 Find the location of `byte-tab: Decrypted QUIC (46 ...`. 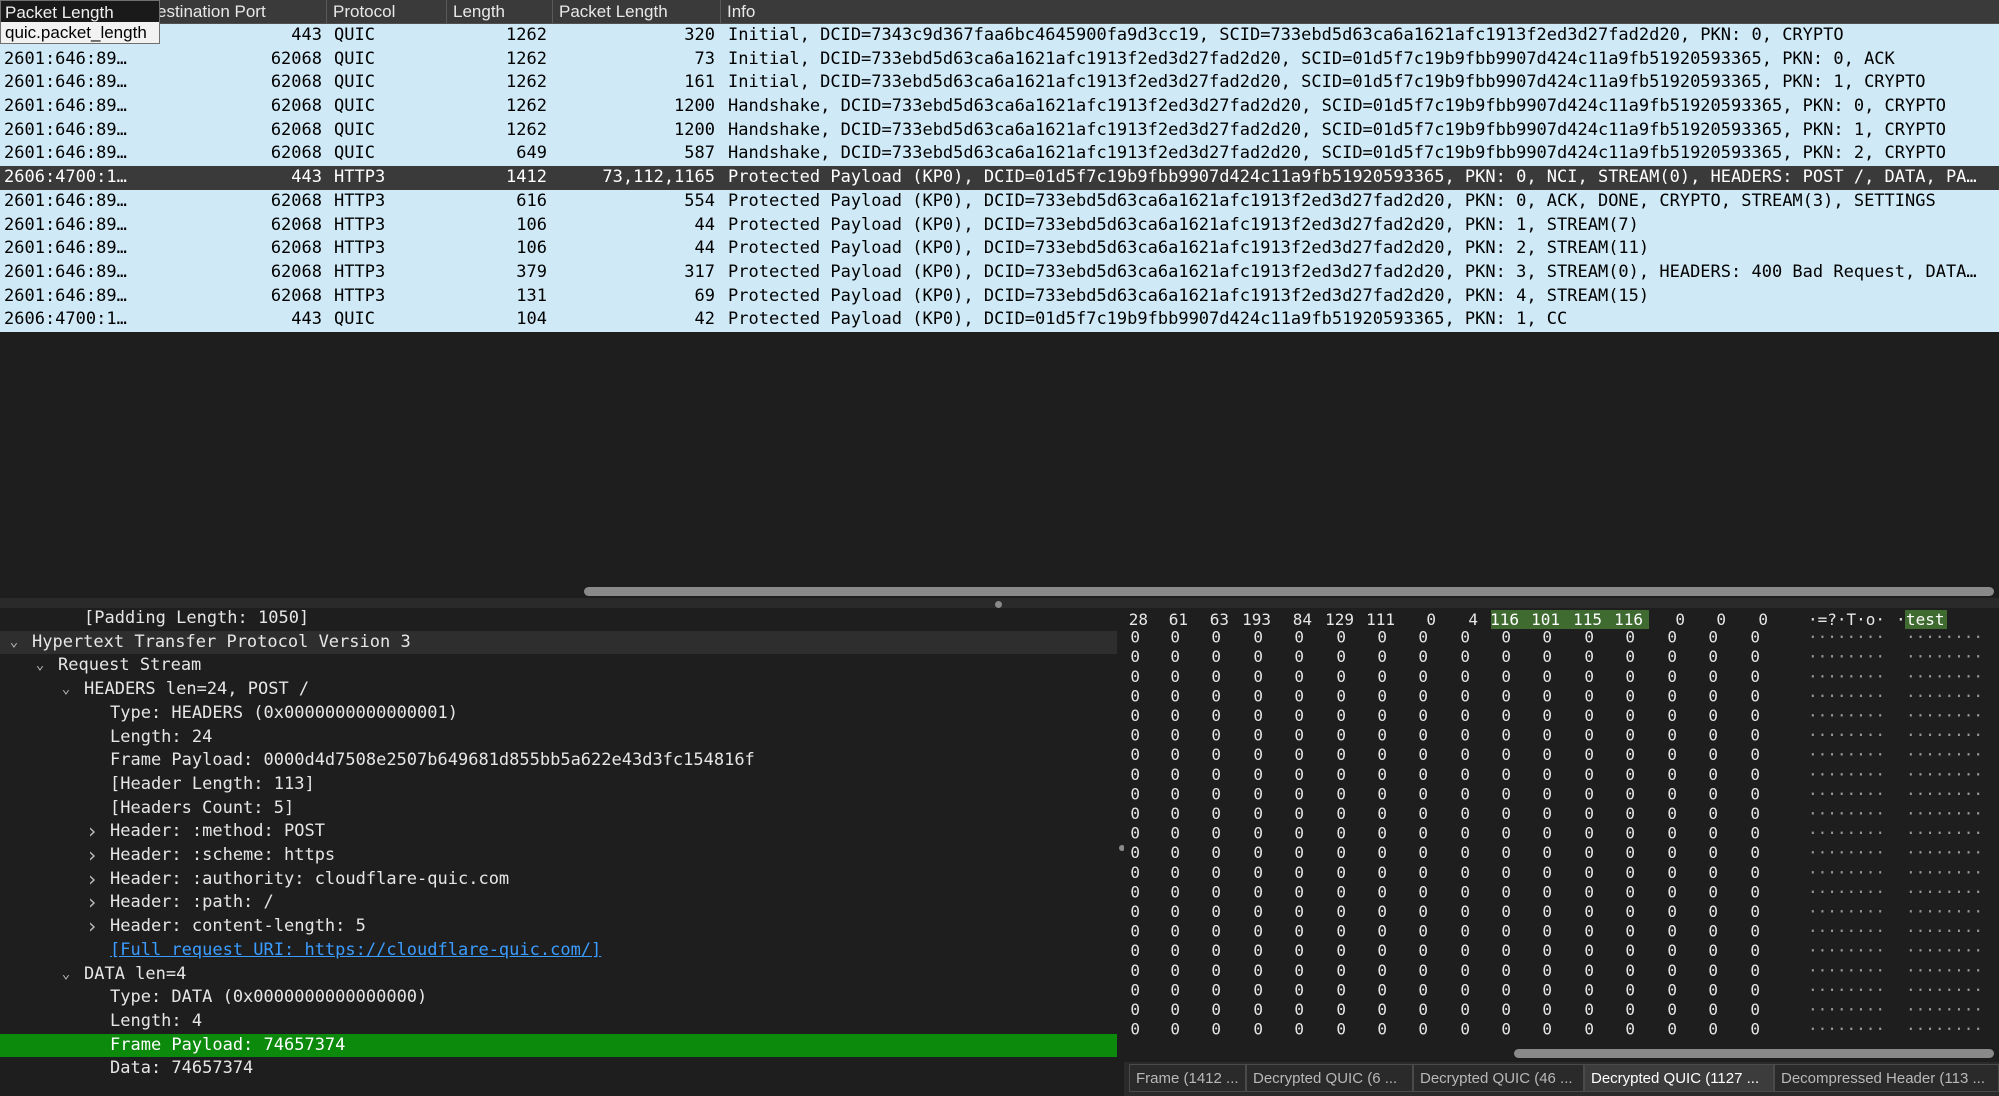

byte-tab: Decrypted QUIC (46 ... is located at coordinates (1498, 1078).